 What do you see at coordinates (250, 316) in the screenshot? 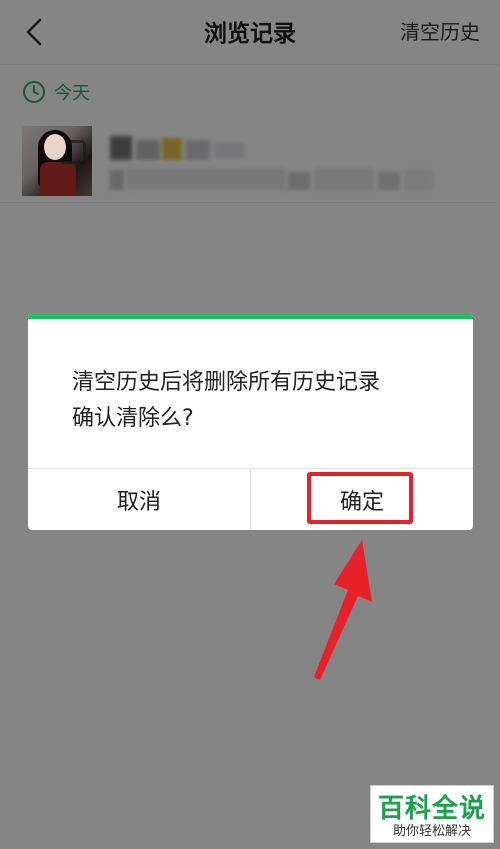
I see `dialog-accent-bar` at bounding box center [250, 316].